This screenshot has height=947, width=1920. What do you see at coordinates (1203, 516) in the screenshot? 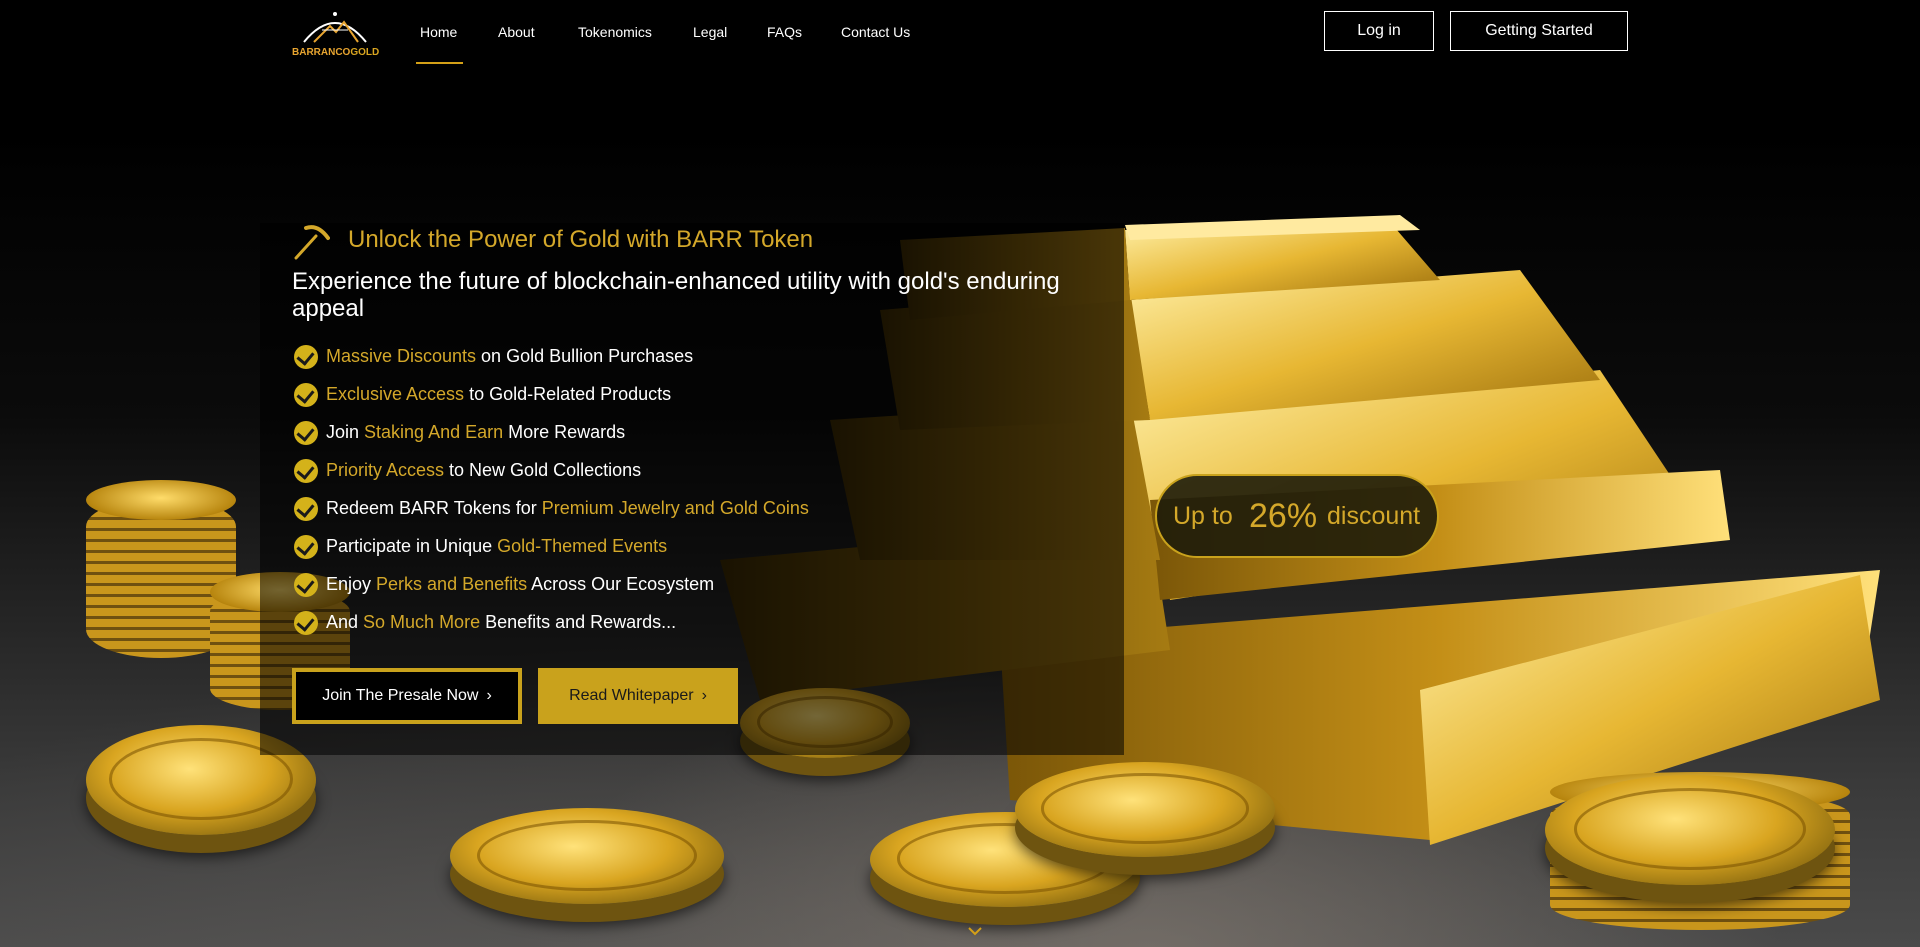
I see `discount-prefix: Up to` at bounding box center [1203, 516].